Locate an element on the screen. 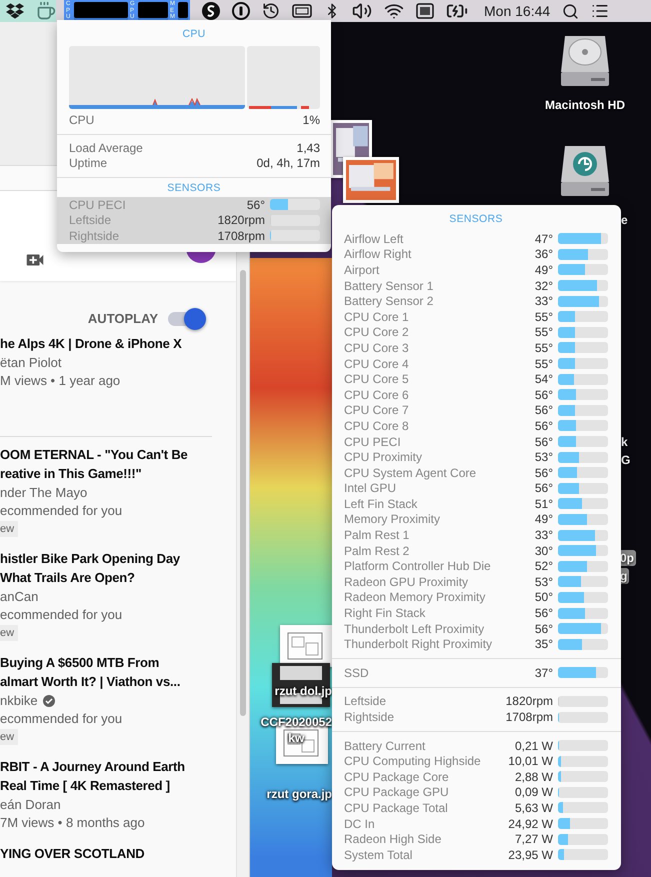 This screenshot has width=651, height=877. desktop-icon-label: e is located at coordinates (625, 220).